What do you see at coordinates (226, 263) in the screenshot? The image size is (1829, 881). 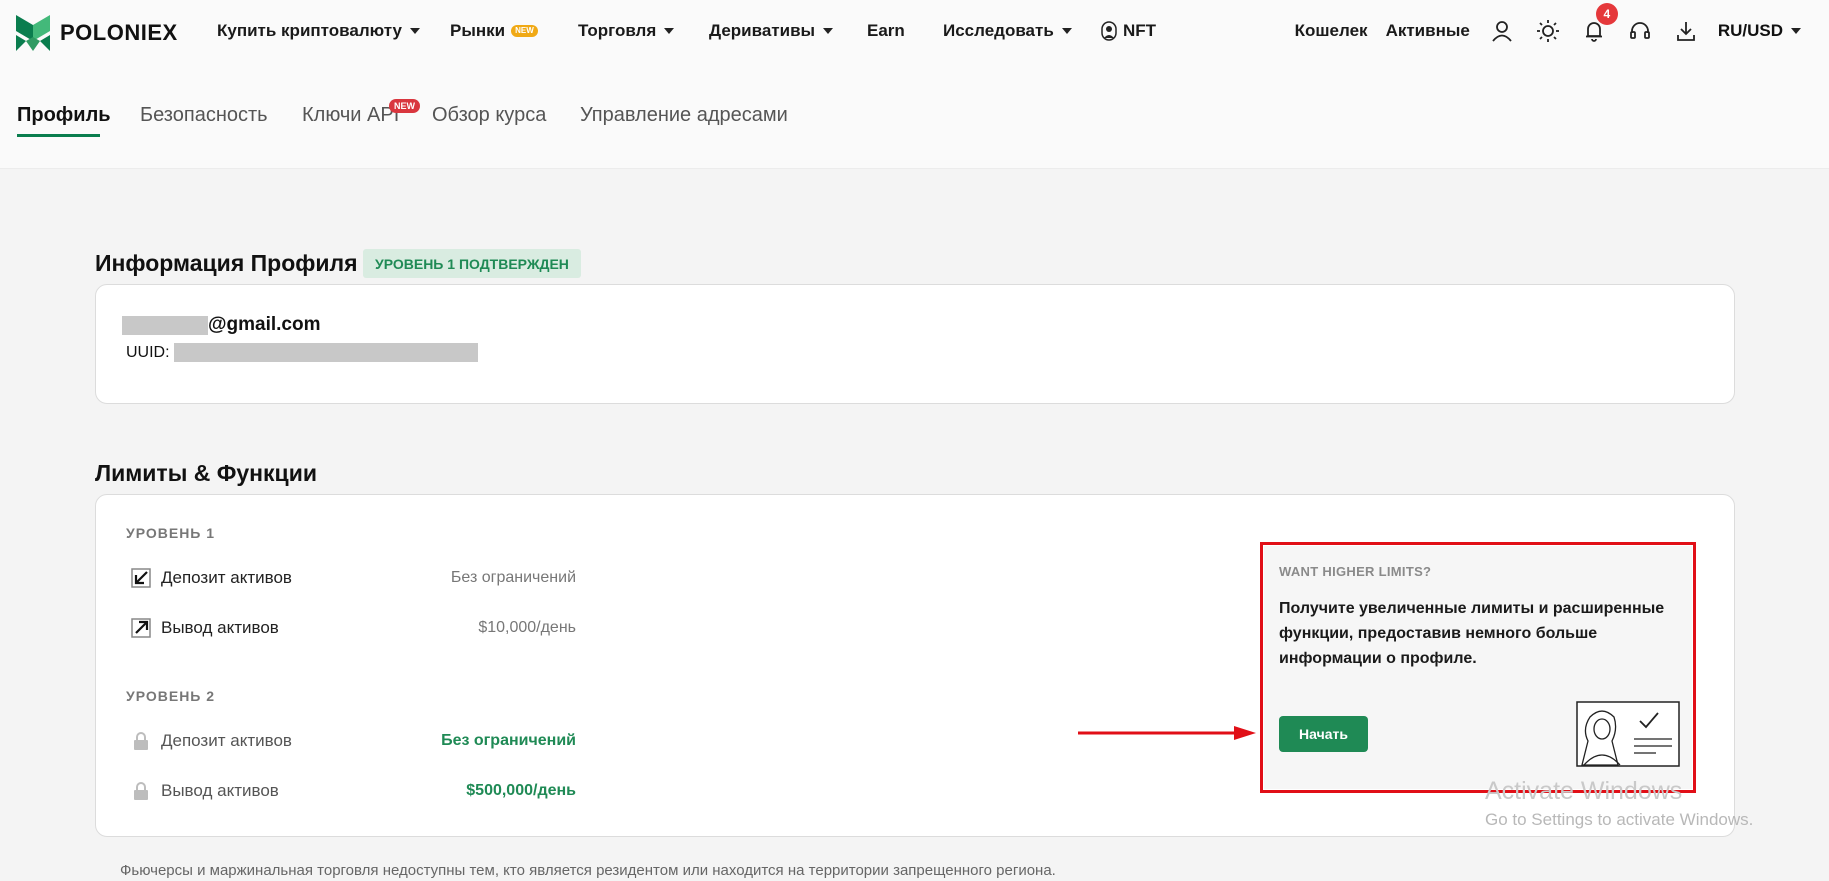 I see `profile-info-title: Информация Профиля` at bounding box center [226, 263].